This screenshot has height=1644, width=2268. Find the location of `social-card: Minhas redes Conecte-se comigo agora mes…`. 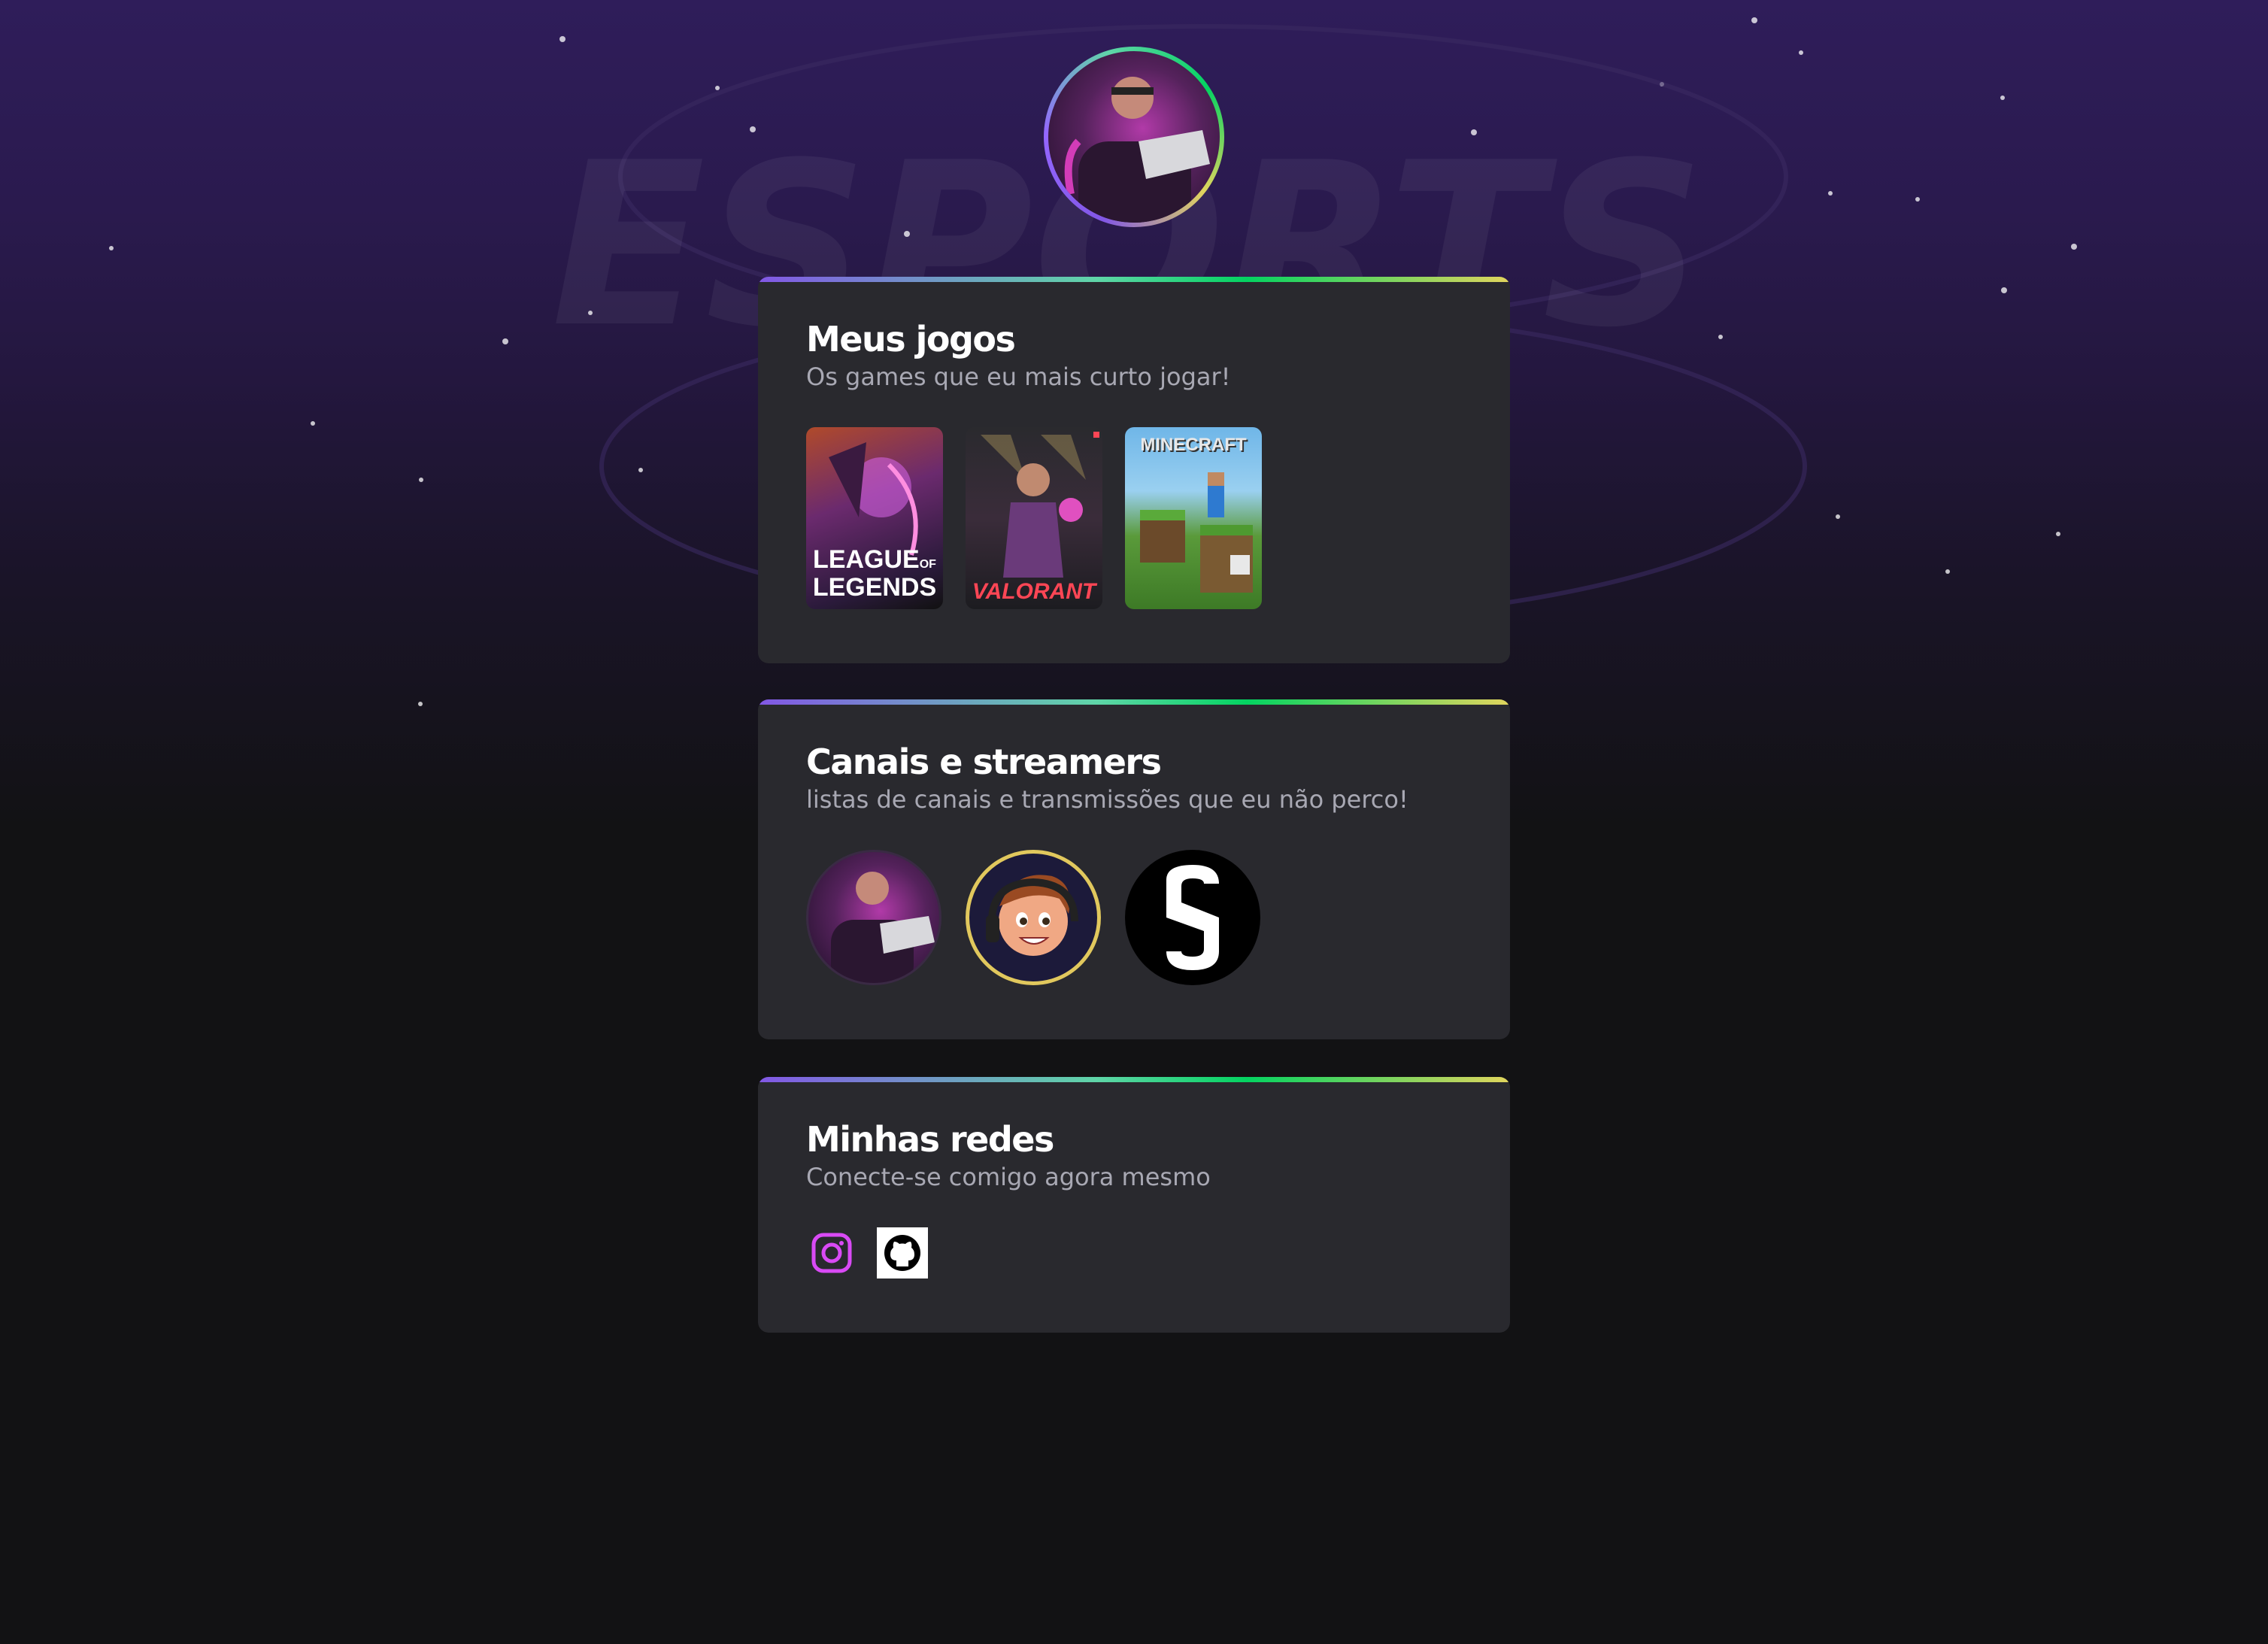

social-card: Minhas redes Conecte-se comigo agora mes… is located at coordinates (1134, 1205).